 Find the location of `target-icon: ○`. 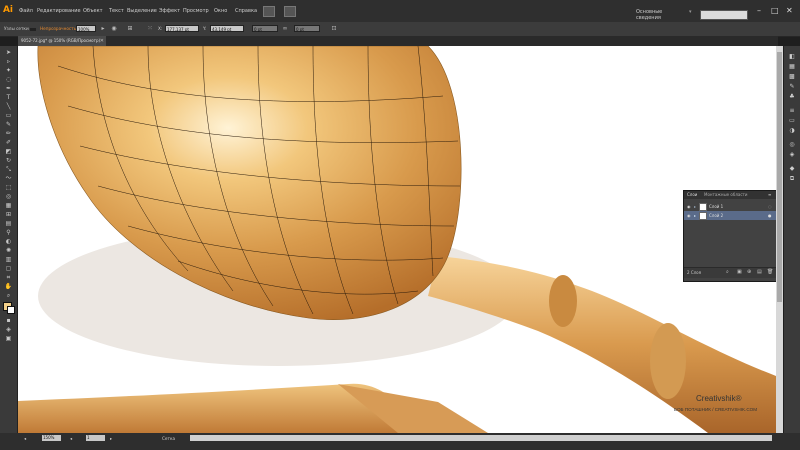

target-icon: ○ is located at coordinates (770, 206).